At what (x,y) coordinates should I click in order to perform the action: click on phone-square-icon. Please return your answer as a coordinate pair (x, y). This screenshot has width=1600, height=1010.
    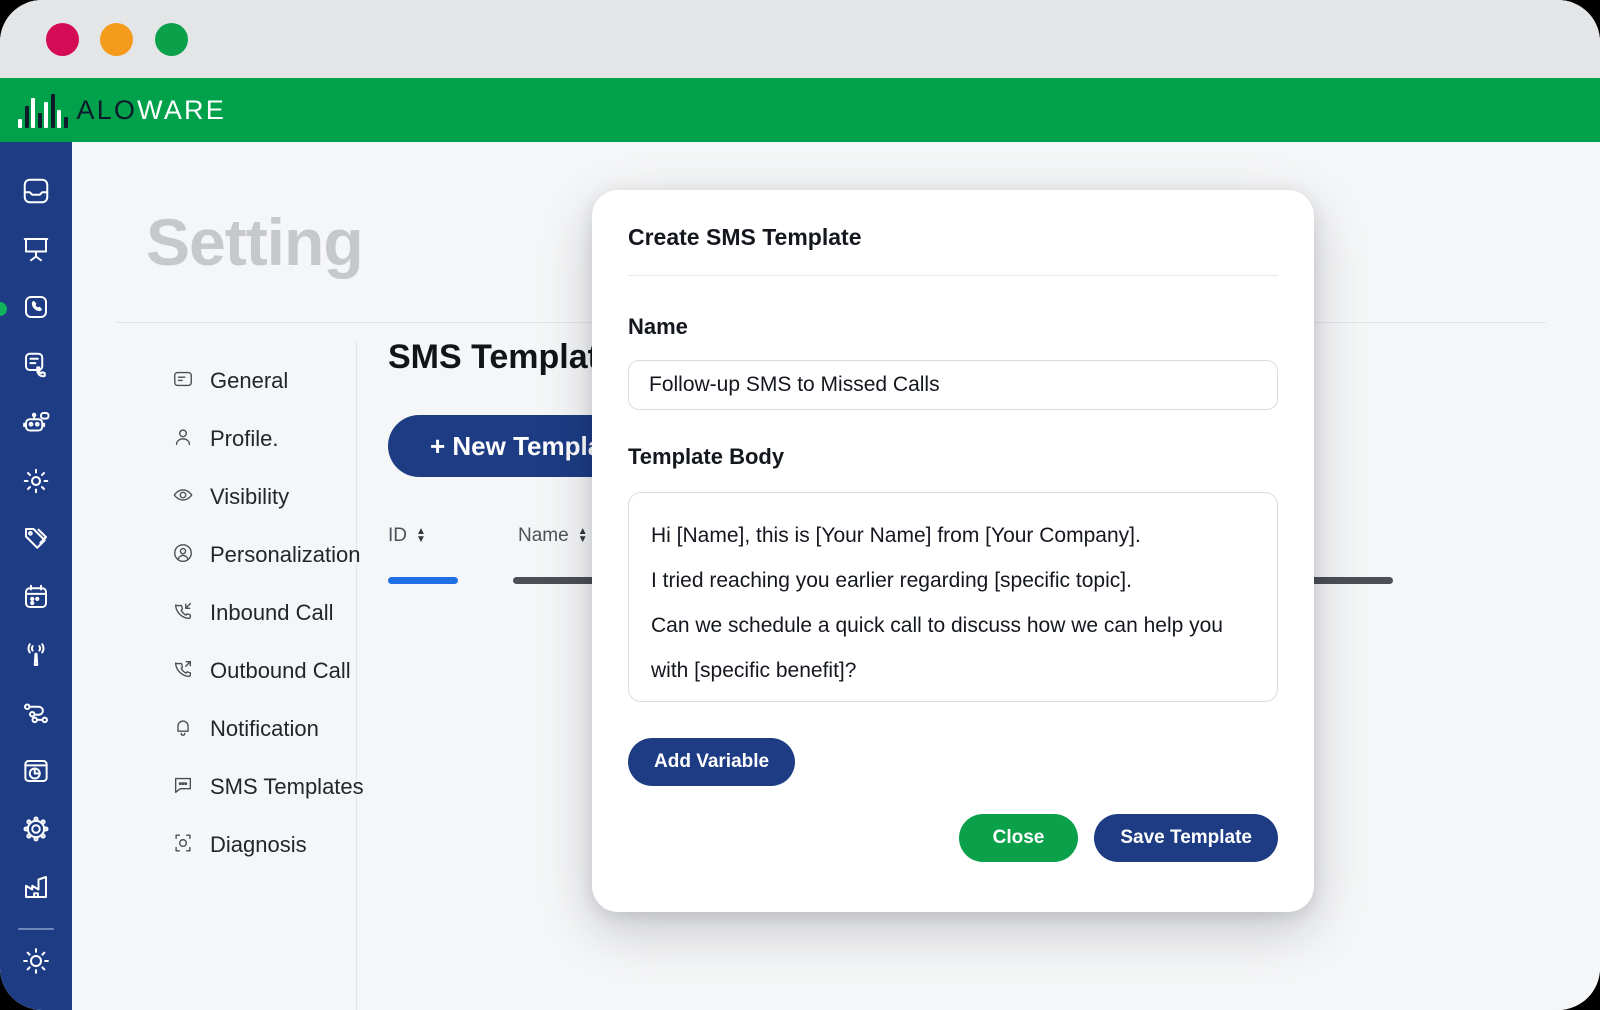
    Looking at the image, I should click on (36, 309).